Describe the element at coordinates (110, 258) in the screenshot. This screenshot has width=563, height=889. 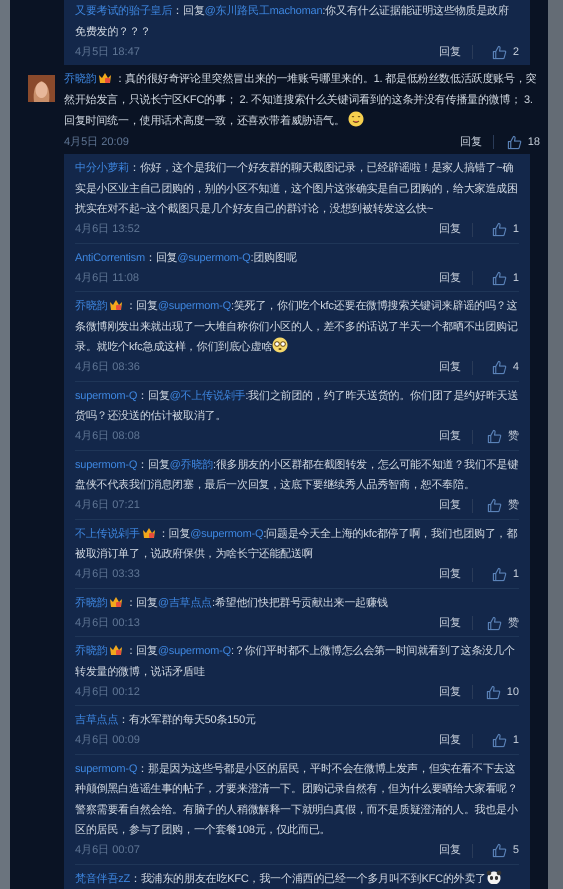
I see `user-name-link: AntiCorrentism` at that location.